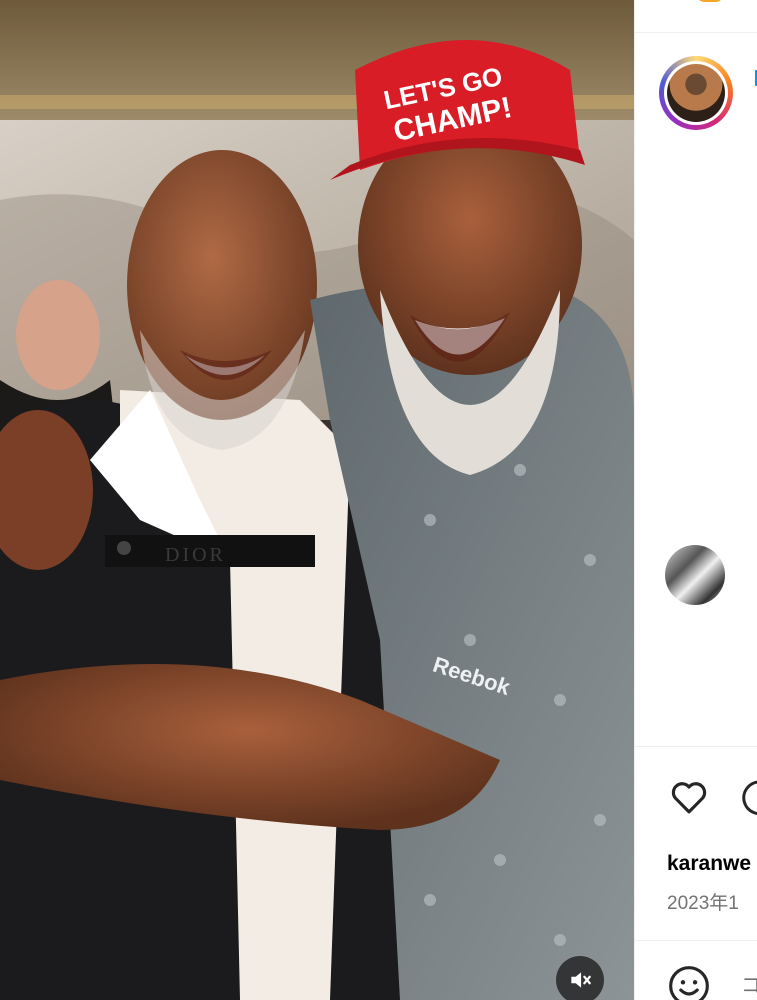 The height and width of the screenshot is (1000, 757). I want to click on likes-username: karanwe, so click(709, 864).